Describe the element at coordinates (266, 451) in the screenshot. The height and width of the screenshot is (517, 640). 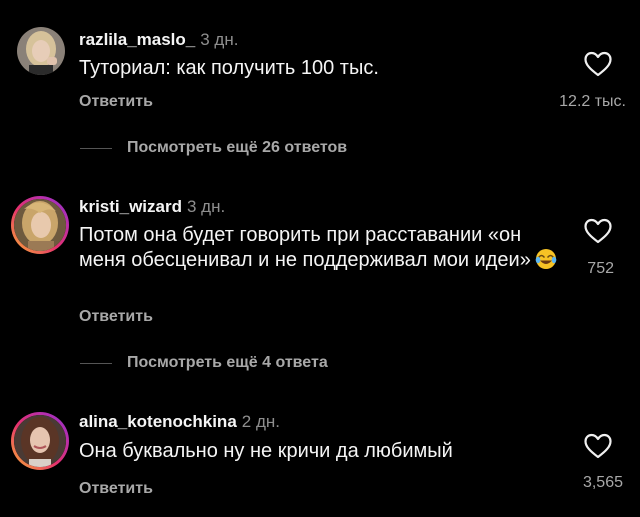
I see `comment-text: Она буквально ну не кричи да любимый` at that location.